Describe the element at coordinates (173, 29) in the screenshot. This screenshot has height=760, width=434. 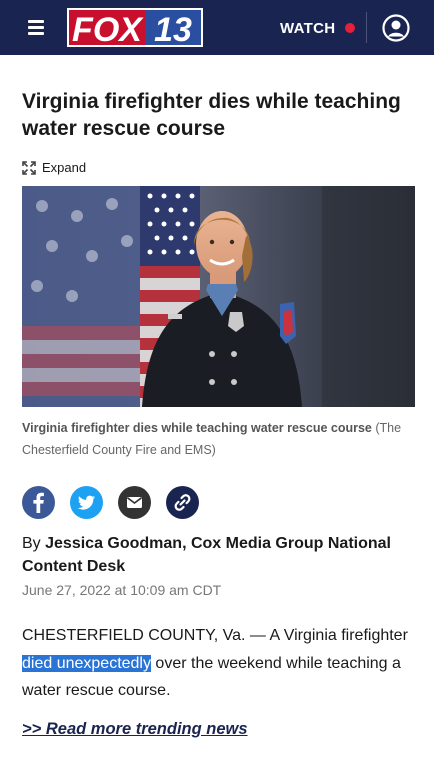
I see `logo-number-text: 13` at that location.